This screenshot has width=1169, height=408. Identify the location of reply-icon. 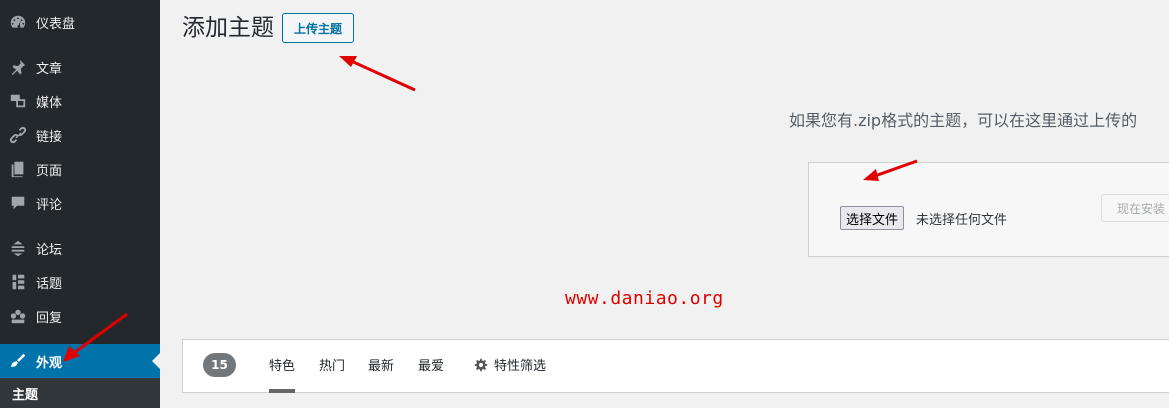
(18, 316).